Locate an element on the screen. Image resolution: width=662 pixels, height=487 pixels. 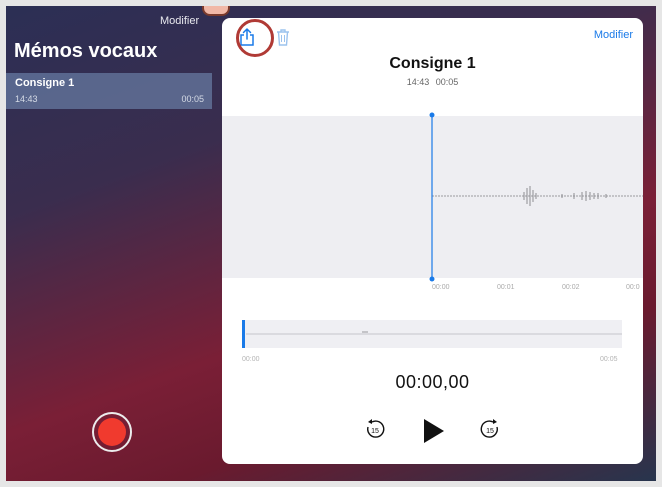
memo-list-item: Consigne 1 14:43 00:05 is located at coordinates (109, 91).